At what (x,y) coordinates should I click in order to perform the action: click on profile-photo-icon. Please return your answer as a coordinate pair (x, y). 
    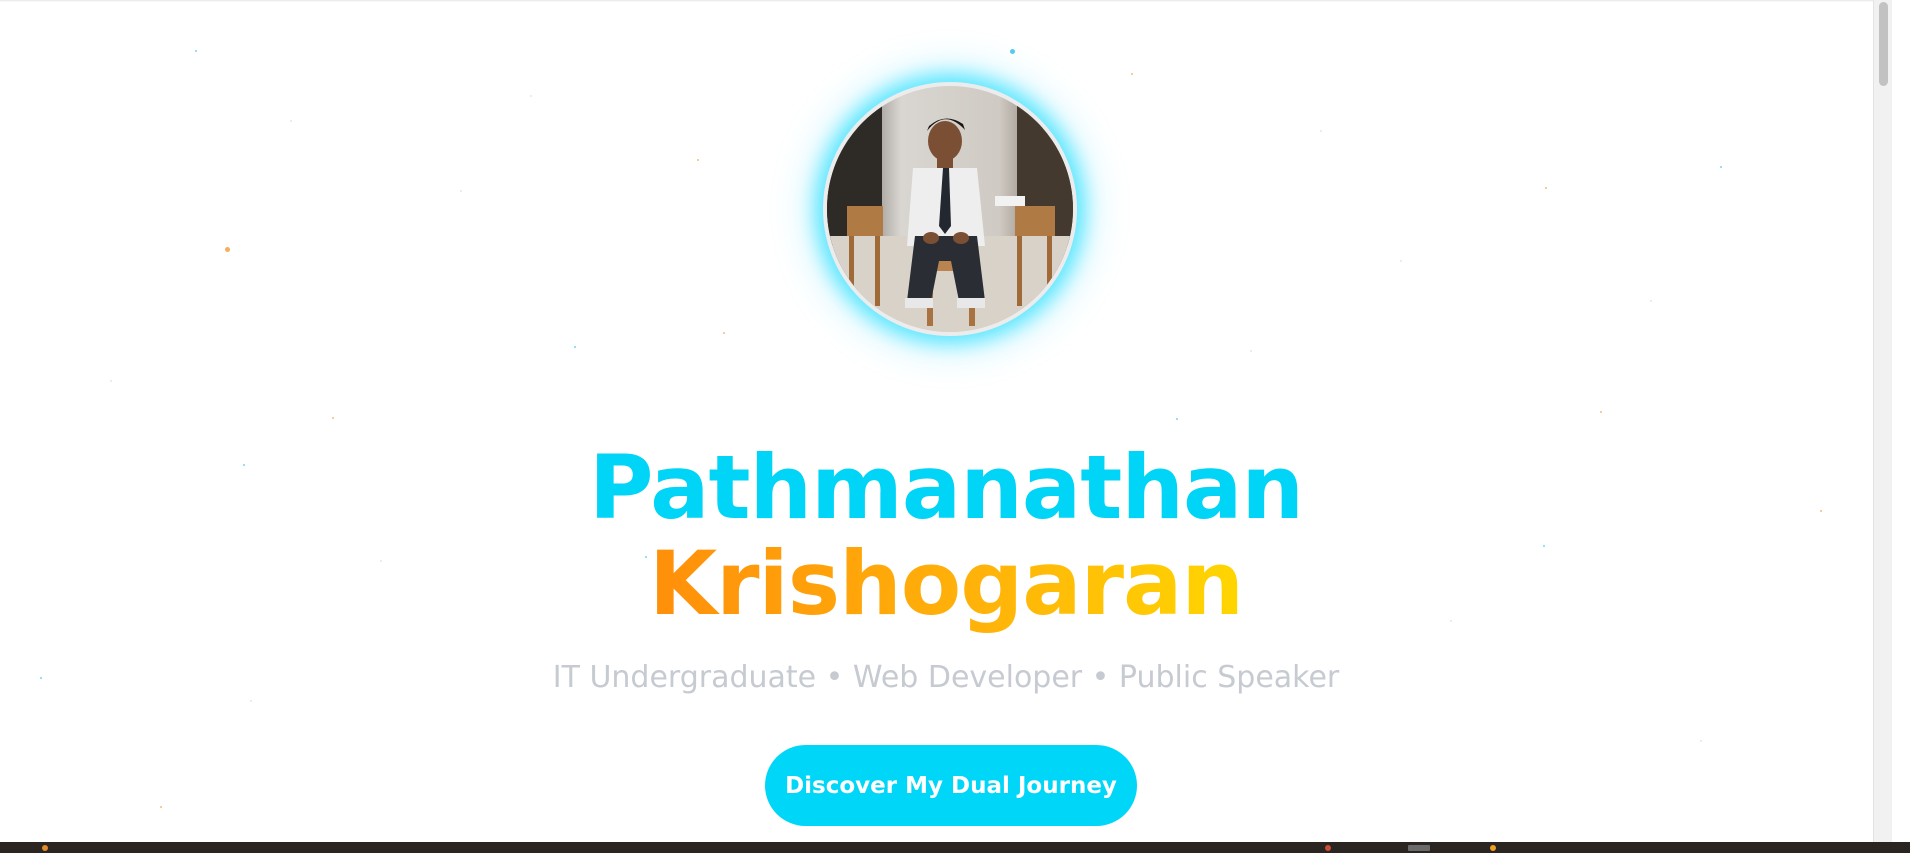
    Looking at the image, I should click on (950, 209).